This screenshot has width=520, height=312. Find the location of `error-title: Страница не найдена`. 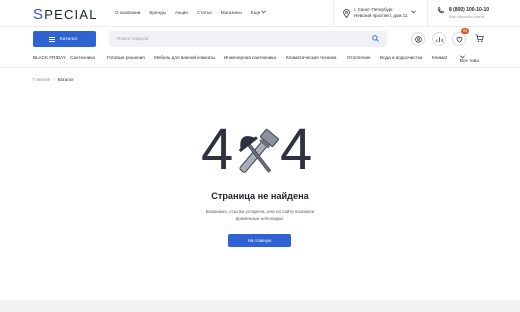

error-title: Страница не найдена is located at coordinates (260, 196).